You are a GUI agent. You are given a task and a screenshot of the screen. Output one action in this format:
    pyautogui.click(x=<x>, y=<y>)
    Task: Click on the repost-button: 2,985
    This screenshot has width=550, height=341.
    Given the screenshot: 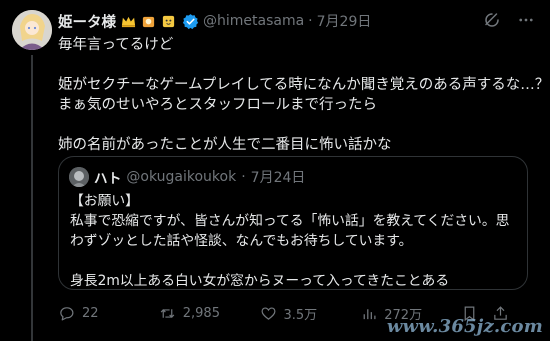 What is the action you would take?
    pyautogui.click(x=209, y=313)
    